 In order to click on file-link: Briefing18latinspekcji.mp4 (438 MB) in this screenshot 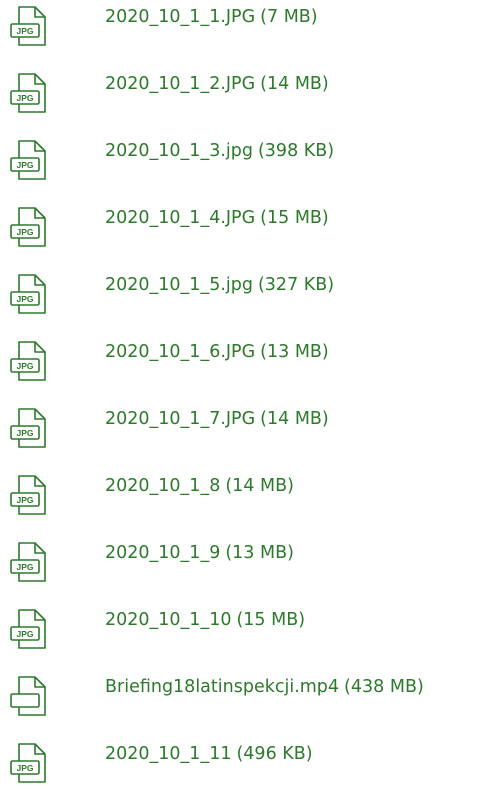, I will do `click(264, 687)`.